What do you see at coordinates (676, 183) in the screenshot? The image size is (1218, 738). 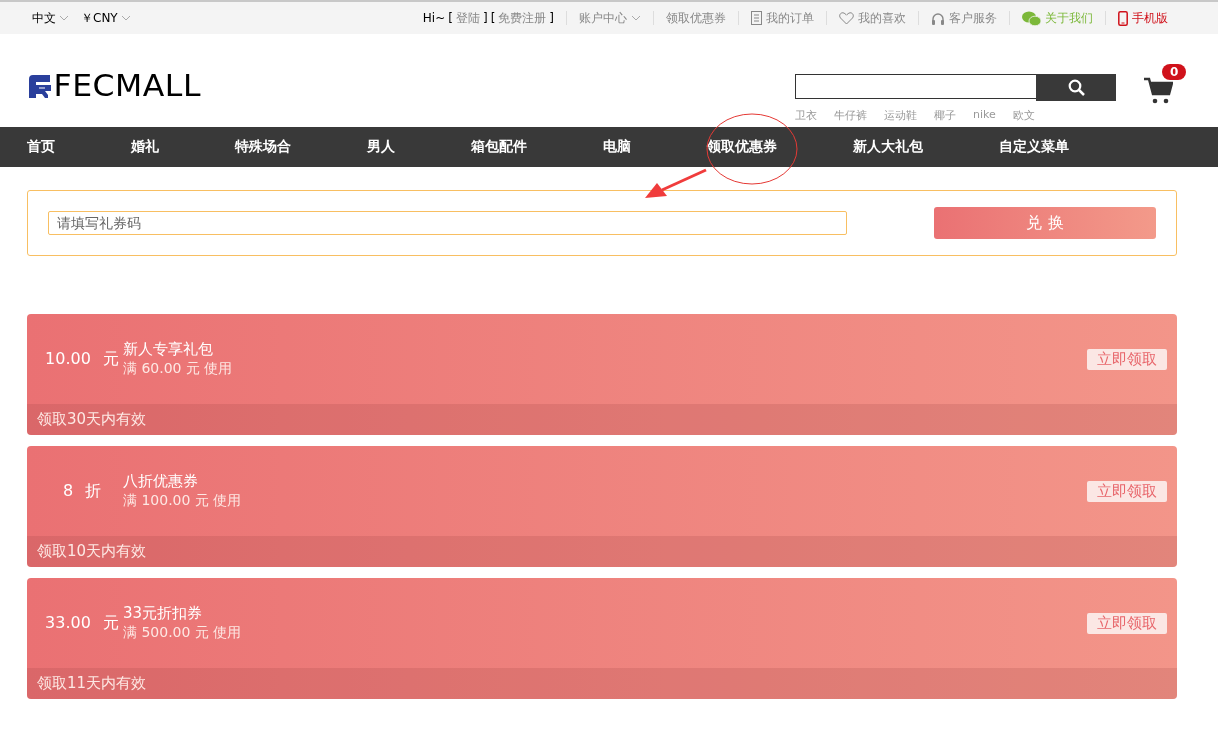 I see `annotation-arrow` at bounding box center [676, 183].